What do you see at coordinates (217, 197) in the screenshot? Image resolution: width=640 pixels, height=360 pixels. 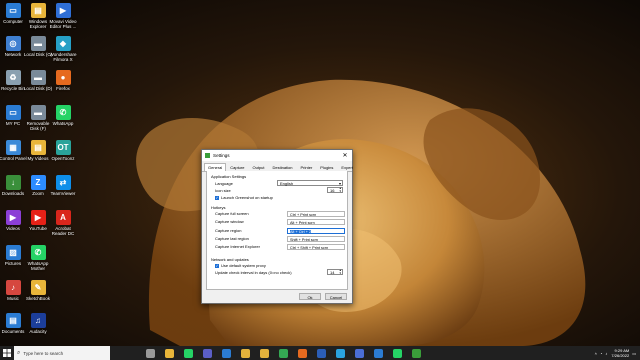 I see `checkmark-icon: ✓` at bounding box center [217, 197].